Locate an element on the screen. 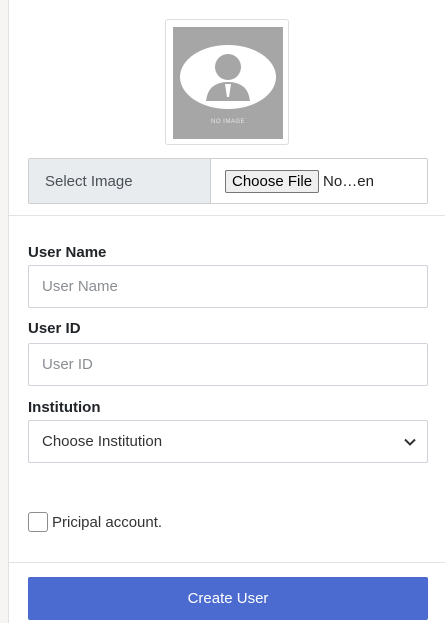 The height and width of the screenshot is (623, 445). principal-account-checkbox is located at coordinates (38, 522).